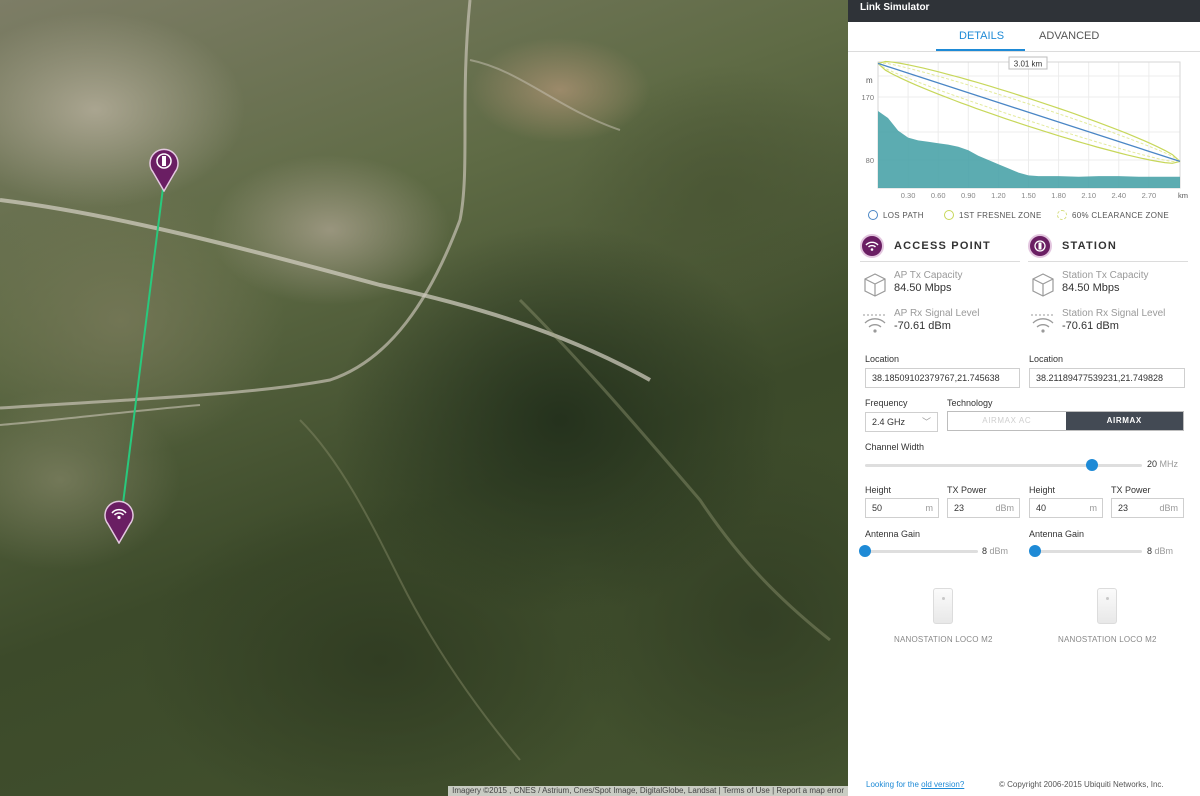 Image resolution: width=1200 pixels, height=796 pixels. I want to click on y-axis-unit: m, so click(869, 80).